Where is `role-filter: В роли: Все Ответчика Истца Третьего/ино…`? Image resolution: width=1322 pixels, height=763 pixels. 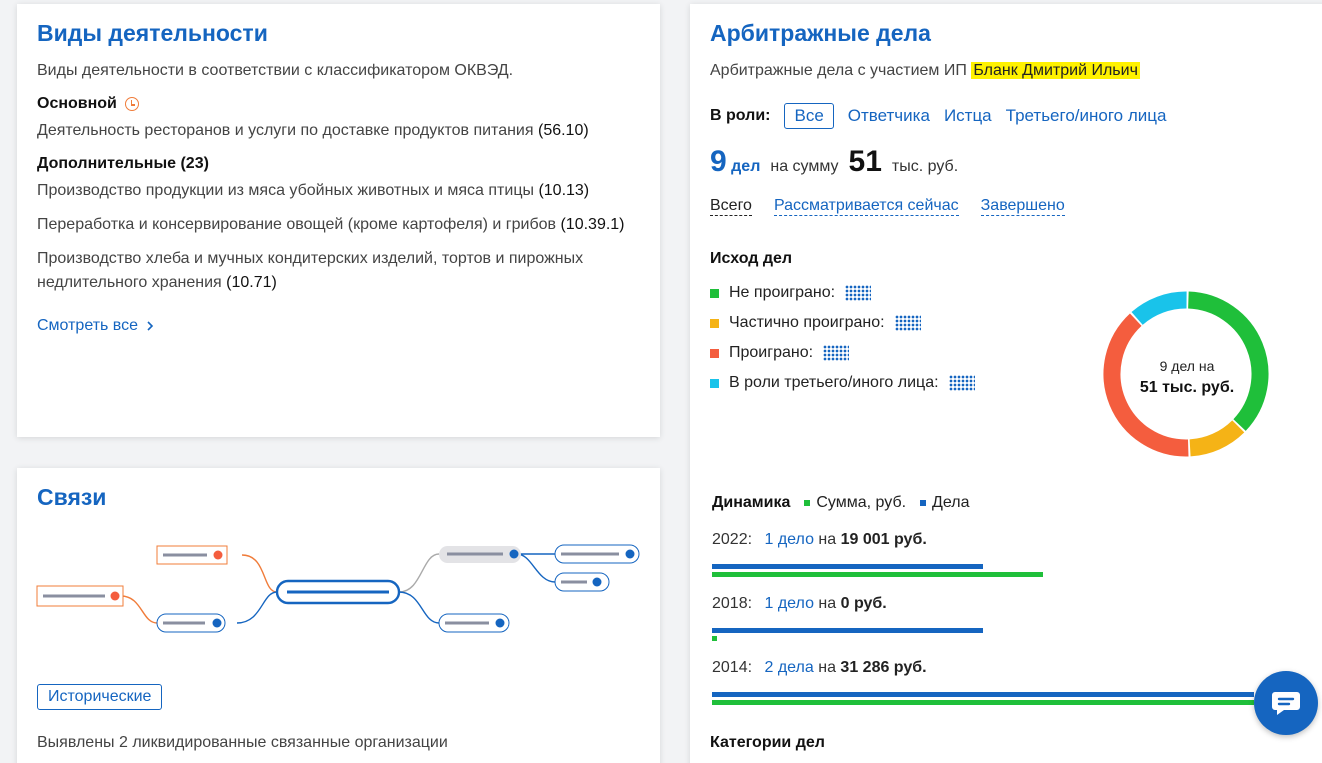
role-filter: В роли: Все Ответчика Истца Третьего/ино… is located at coordinates (1010, 116).